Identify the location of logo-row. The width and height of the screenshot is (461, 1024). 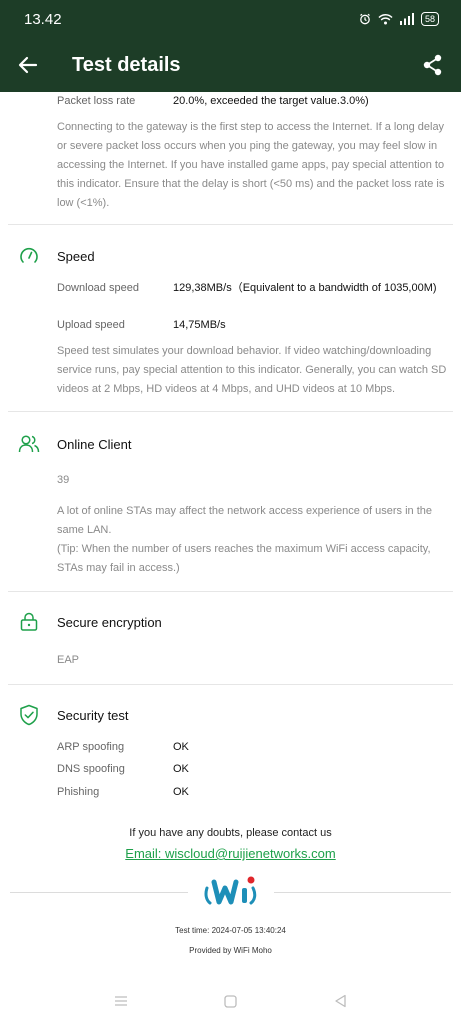
(230, 892).